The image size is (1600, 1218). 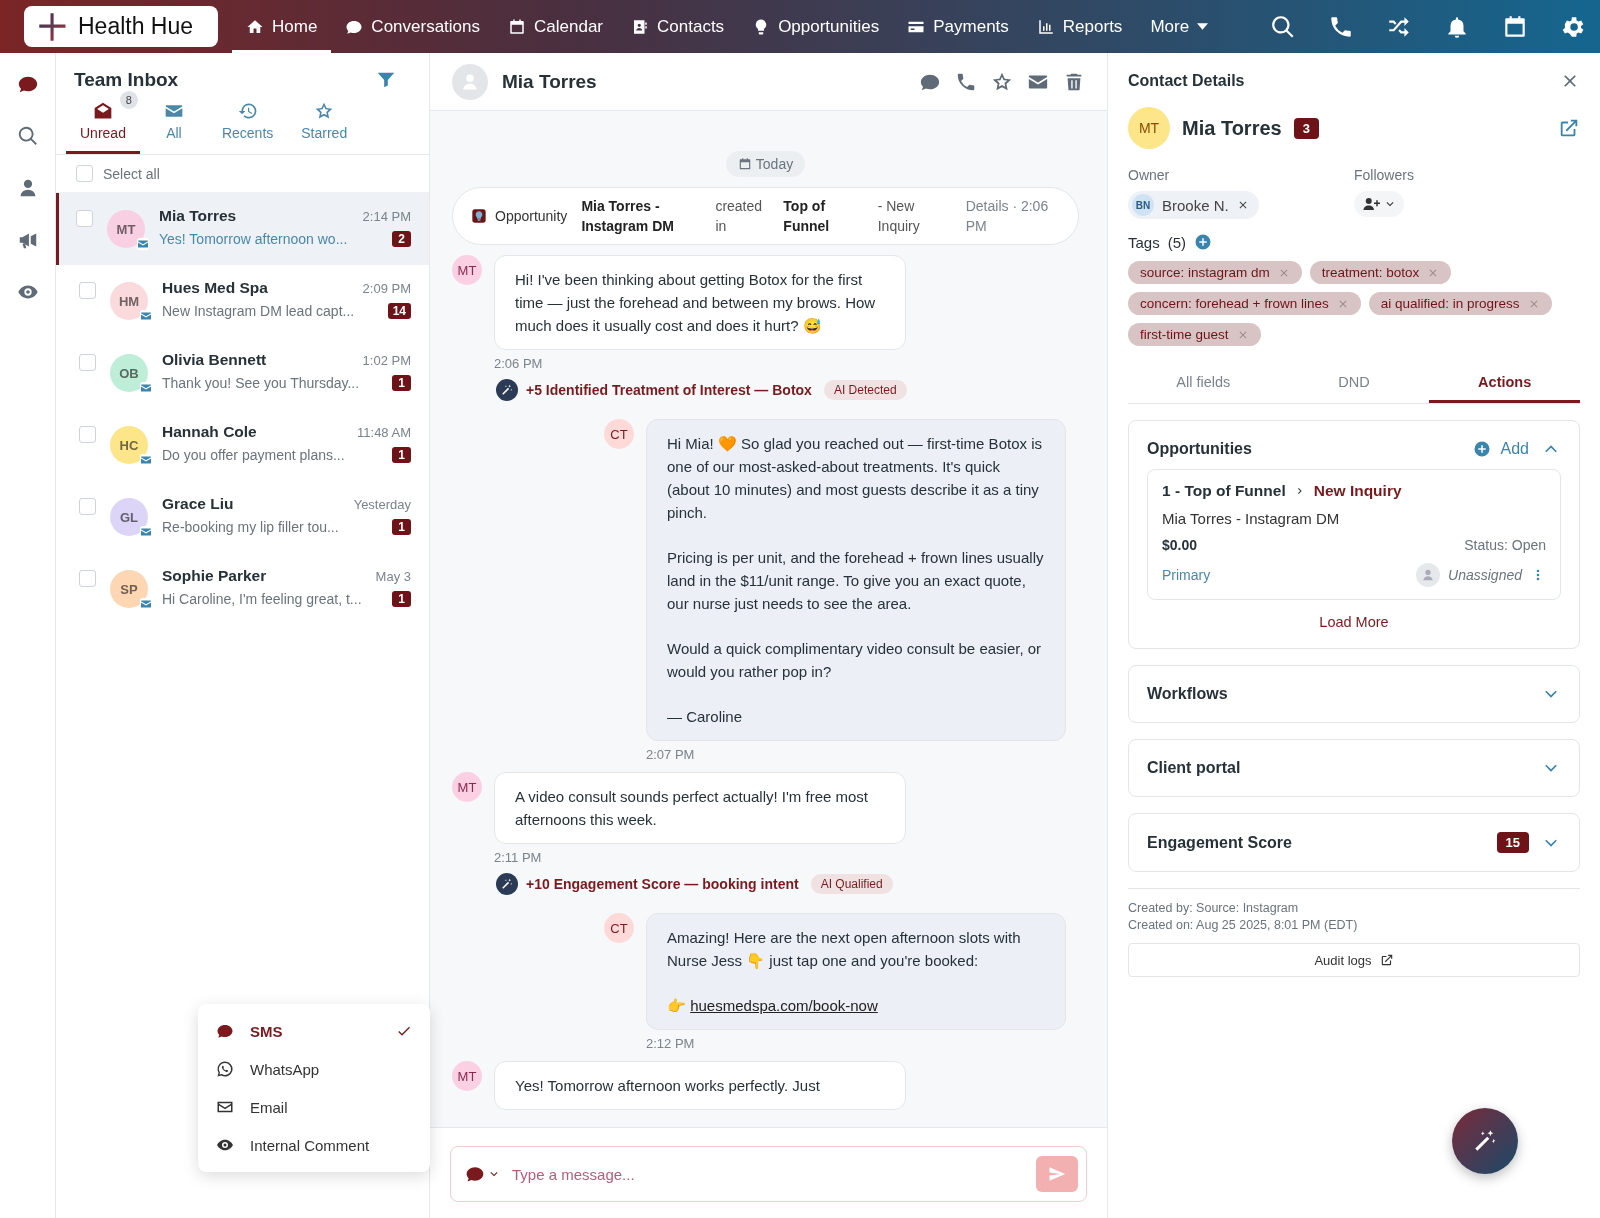 What do you see at coordinates (247, 111) in the screenshot?
I see `history-icon` at bounding box center [247, 111].